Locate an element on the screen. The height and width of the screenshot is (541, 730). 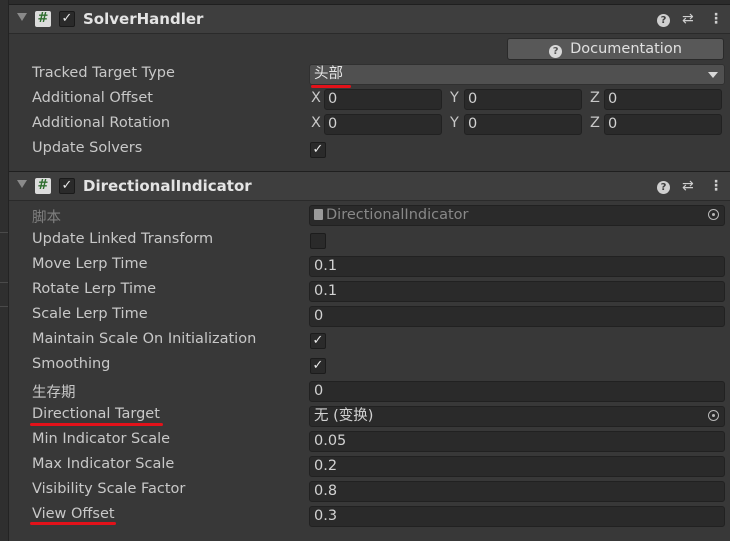
offset-z-label: Z is located at coordinates (595, 98).